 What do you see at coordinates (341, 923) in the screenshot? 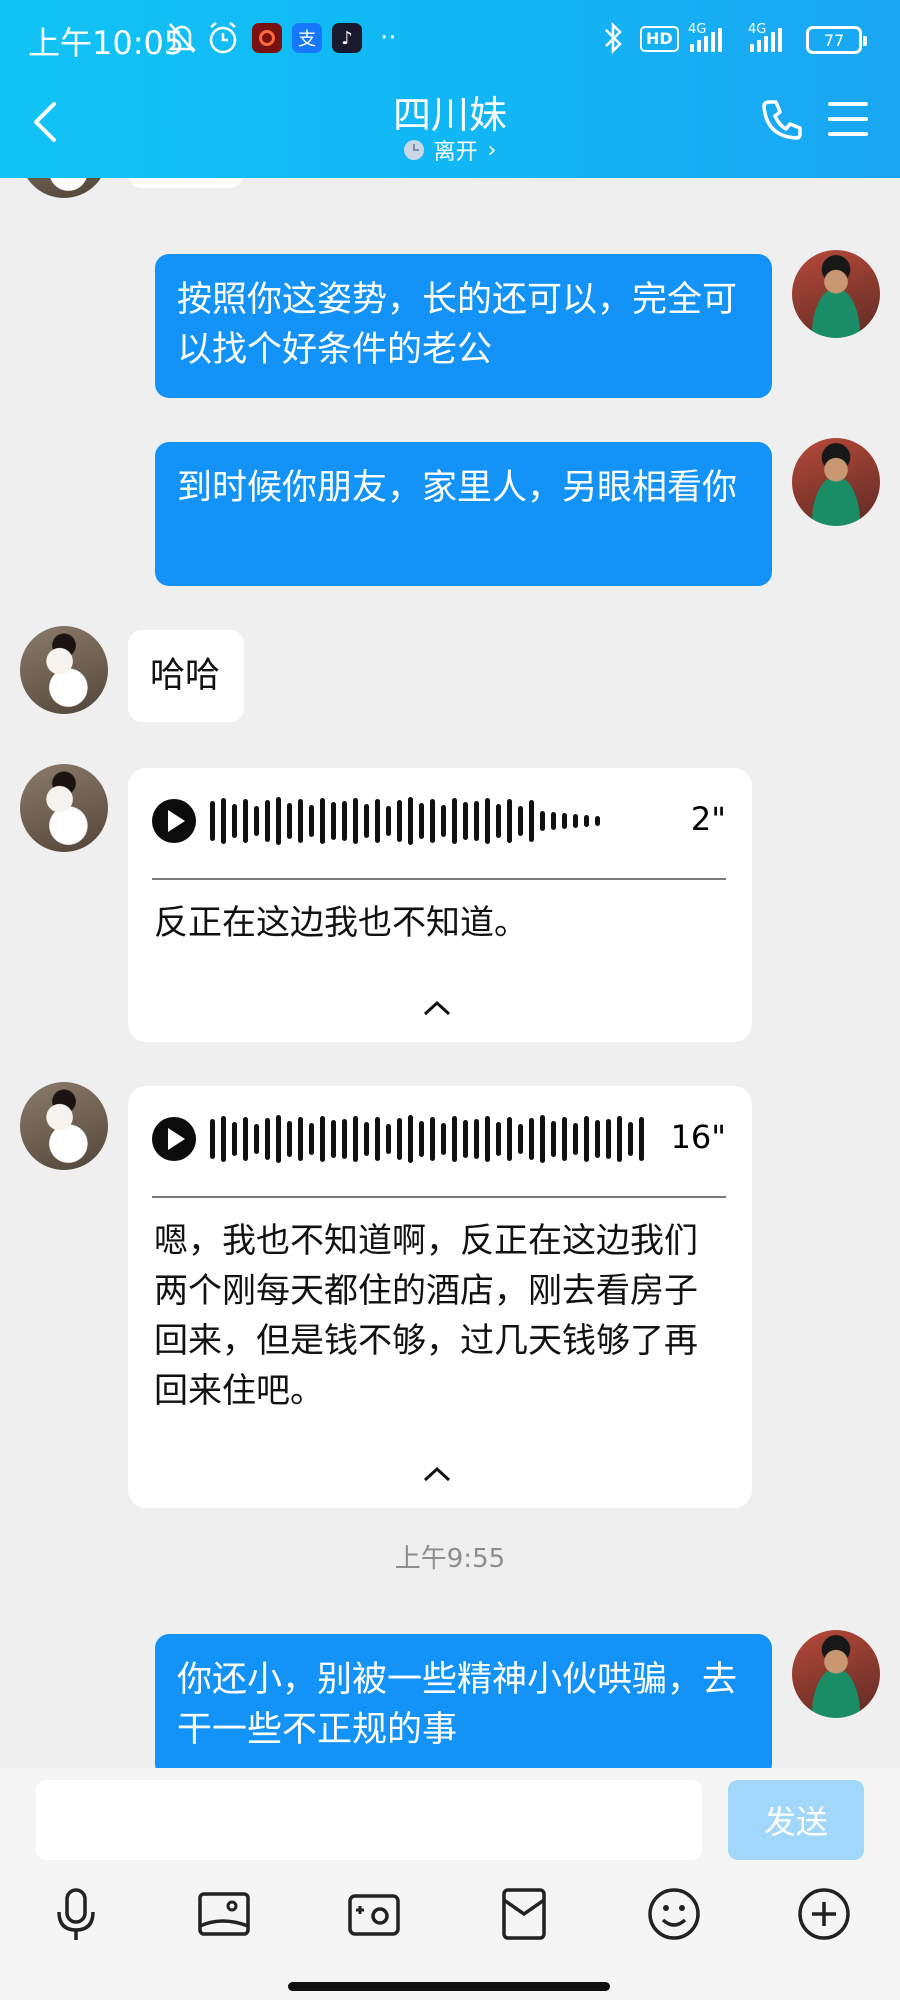
I see `voice-transcript: 反正在这边我也不知道。` at bounding box center [341, 923].